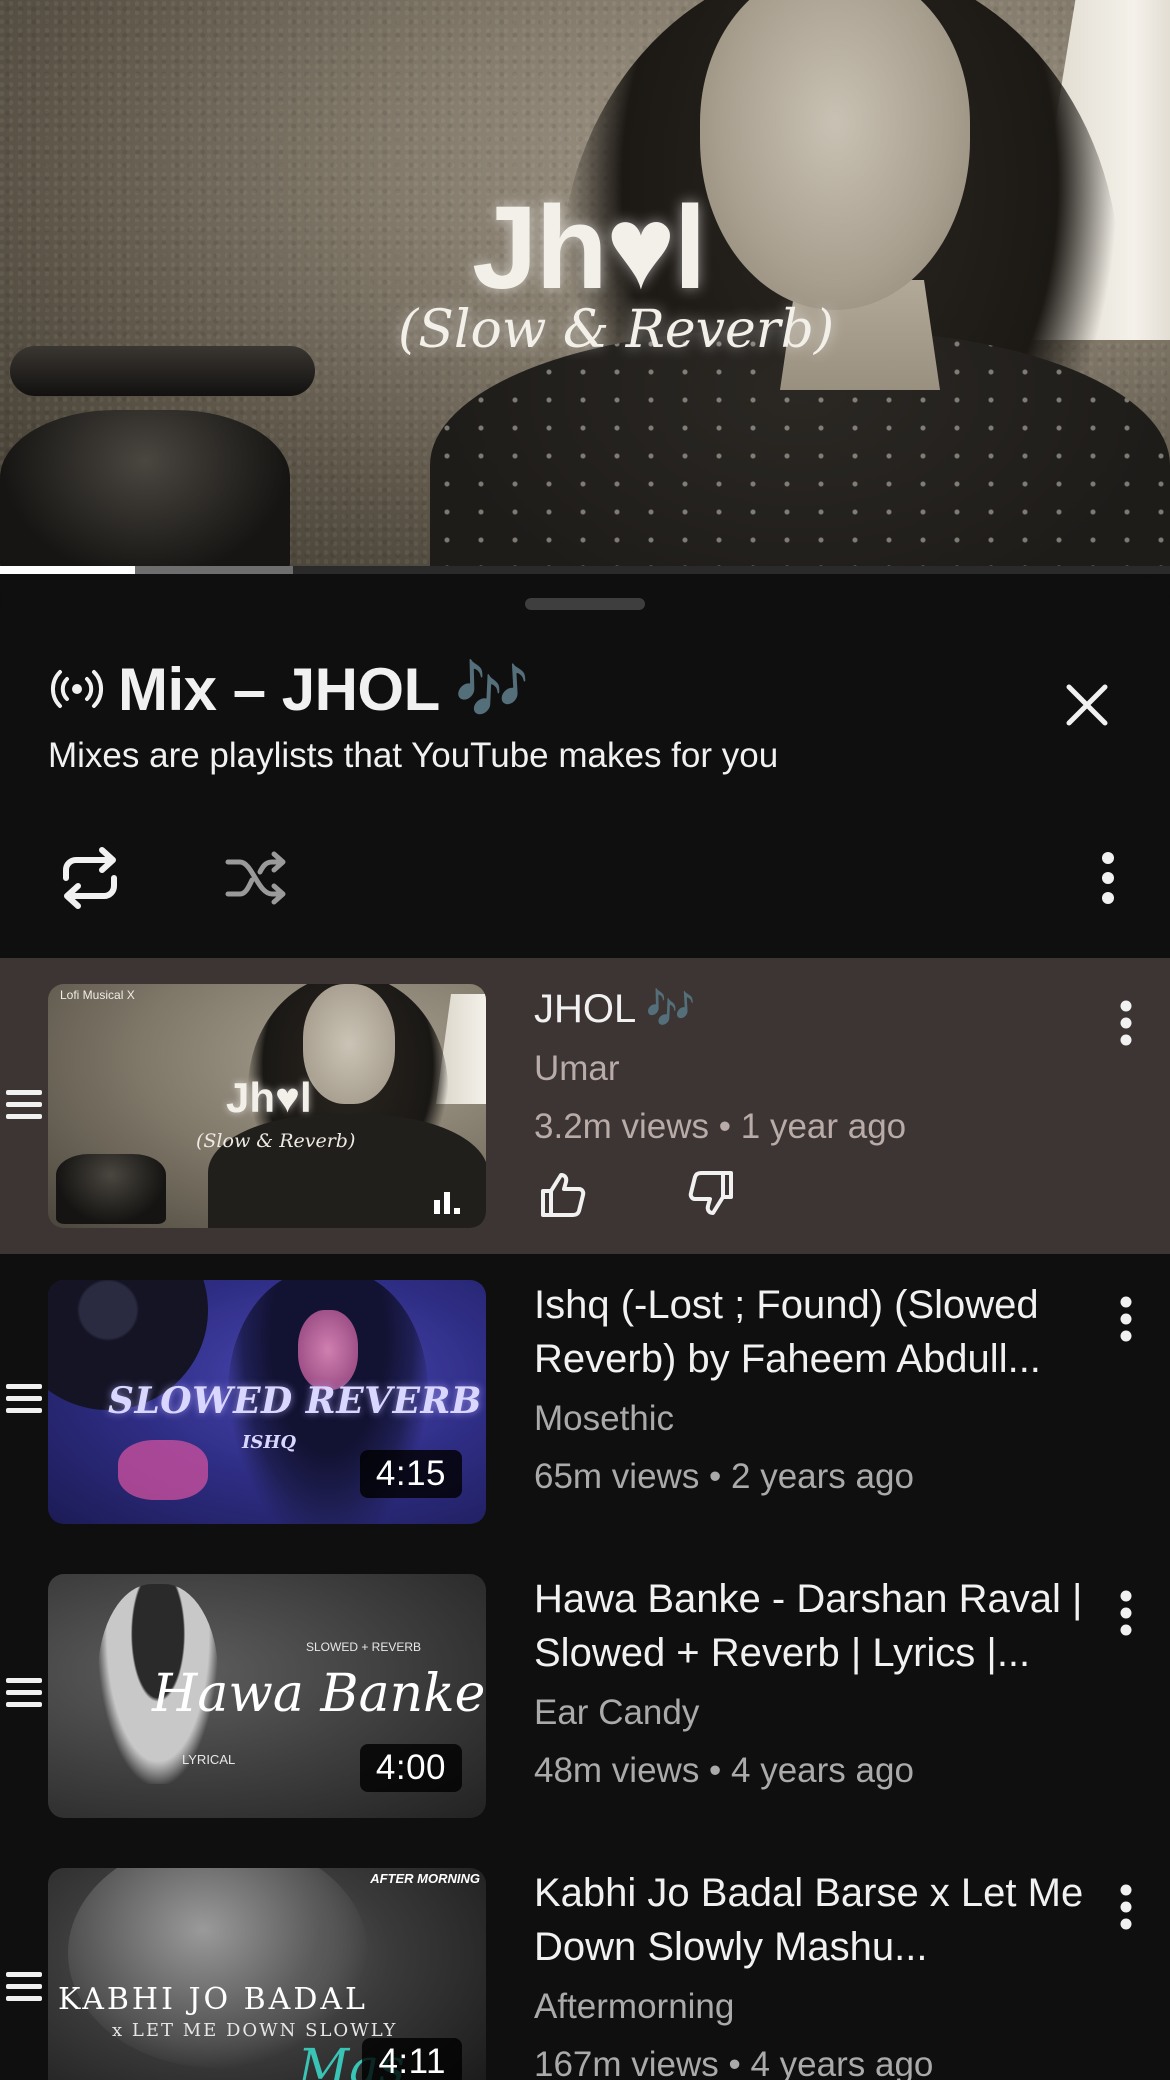  I want to click on video-frame-telephone, so click(165, 453).